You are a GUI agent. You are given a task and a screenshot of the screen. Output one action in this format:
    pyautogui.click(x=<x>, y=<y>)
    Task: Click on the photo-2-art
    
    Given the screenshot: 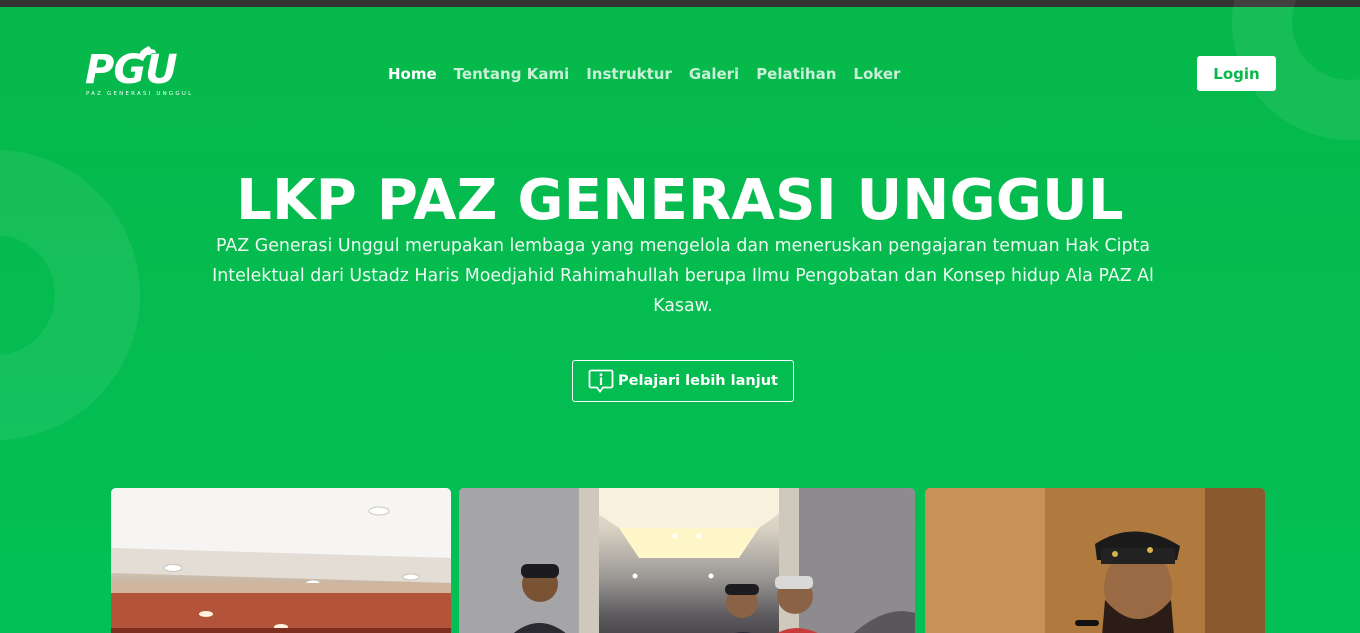 What is the action you would take?
    pyautogui.click(x=687, y=560)
    